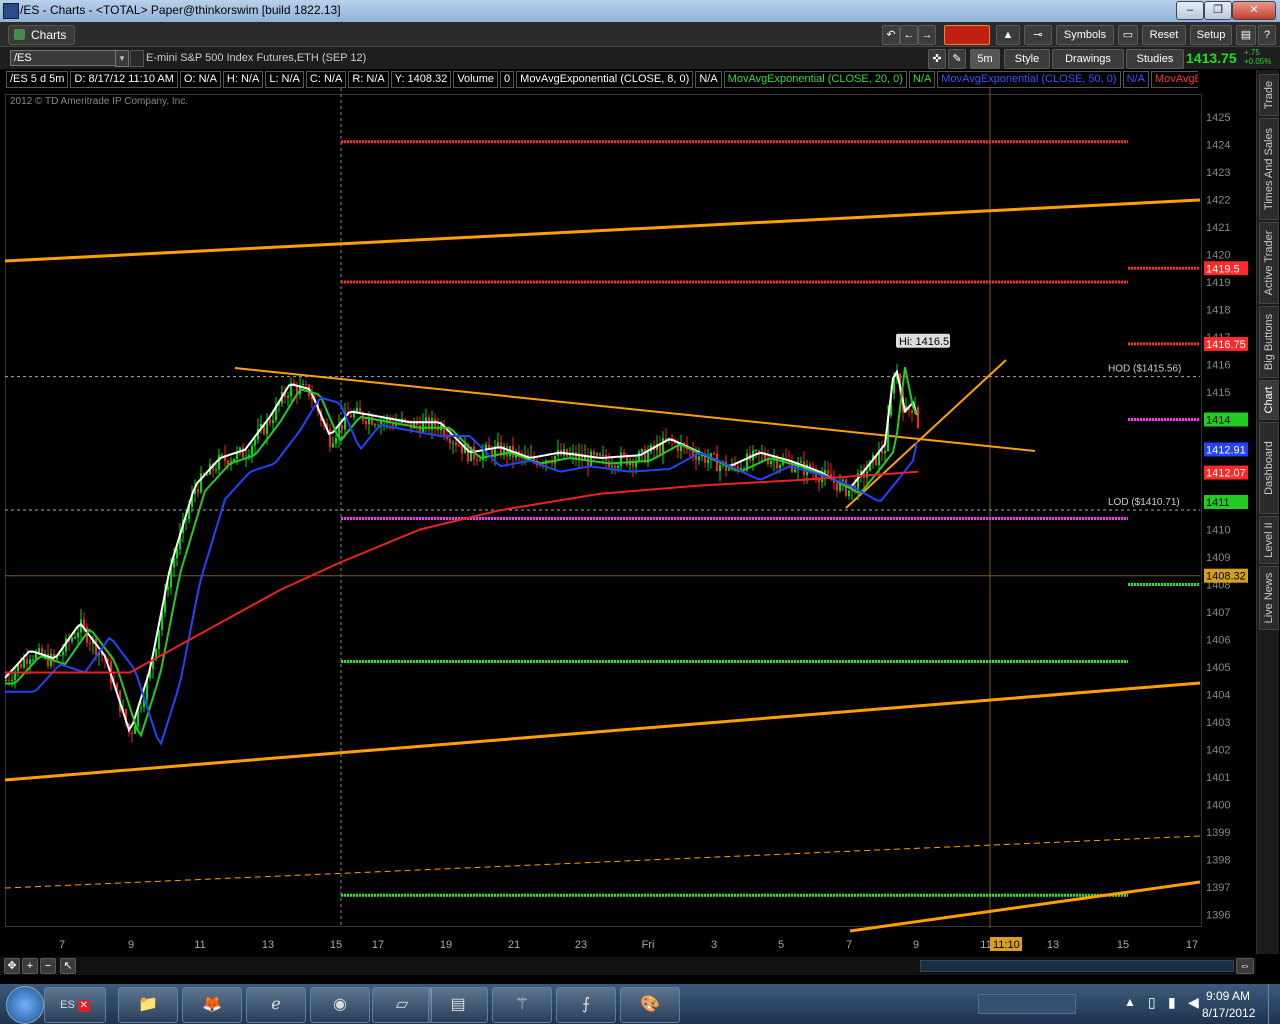 The image size is (1280, 1024). Describe the element at coordinates (137, 58) in the screenshot. I see `symbol-lookup-icon` at that location.